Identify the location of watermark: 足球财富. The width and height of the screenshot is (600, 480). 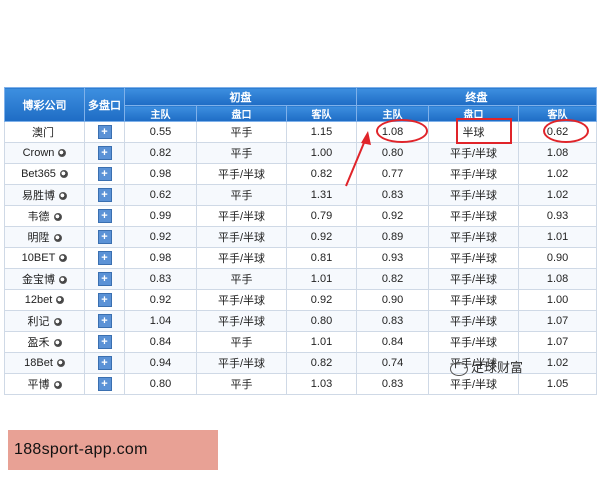
(486, 366).